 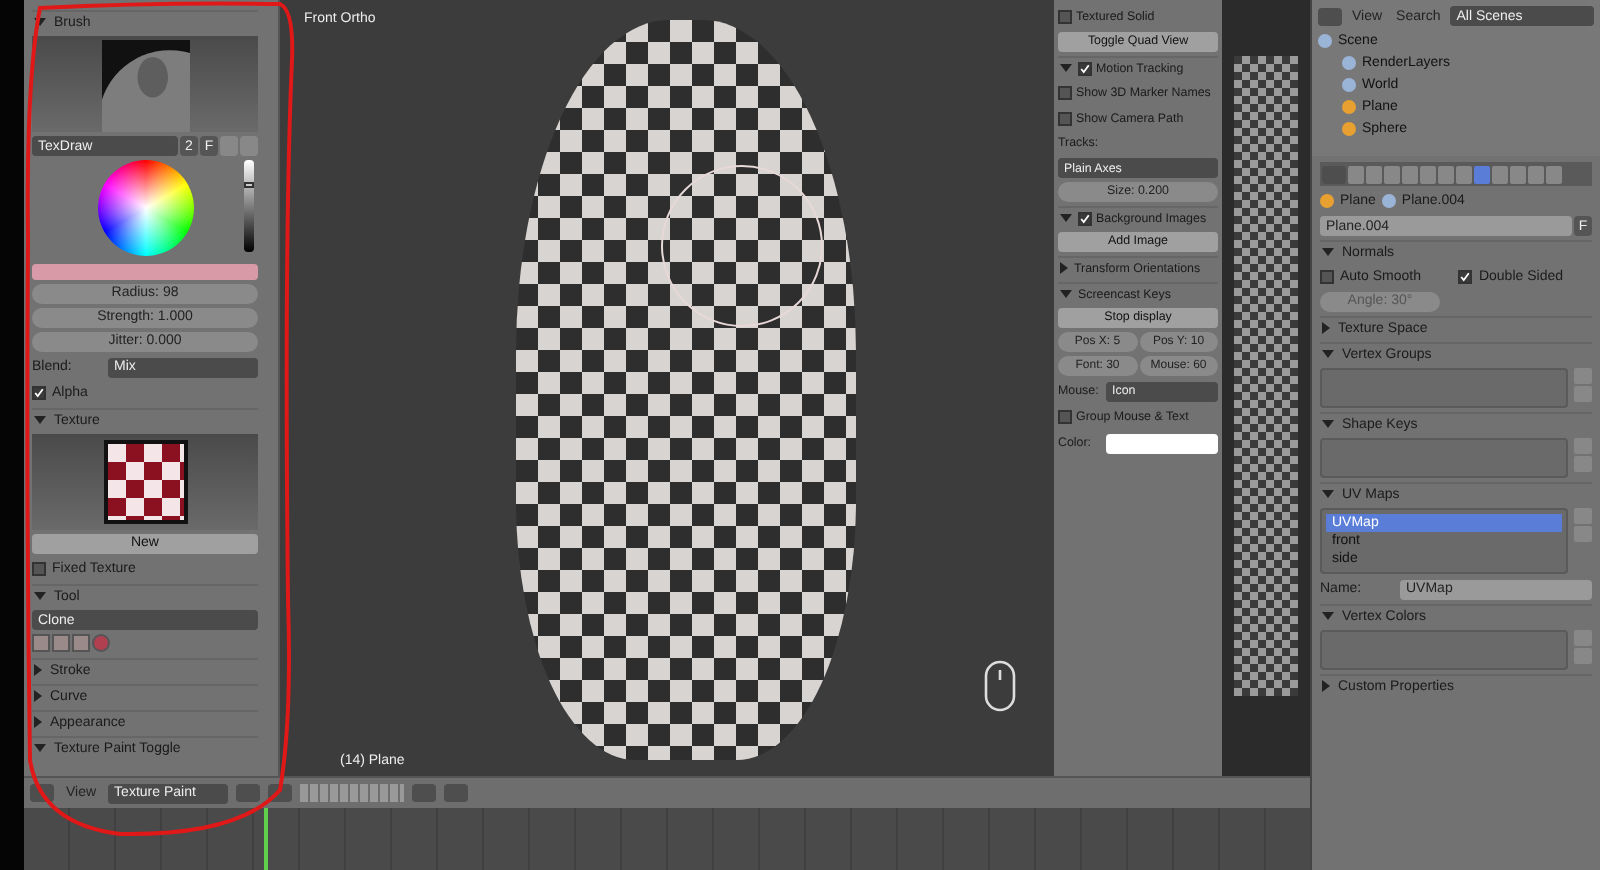 I want to click on mesh-icon, so click(x=1388, y=201).